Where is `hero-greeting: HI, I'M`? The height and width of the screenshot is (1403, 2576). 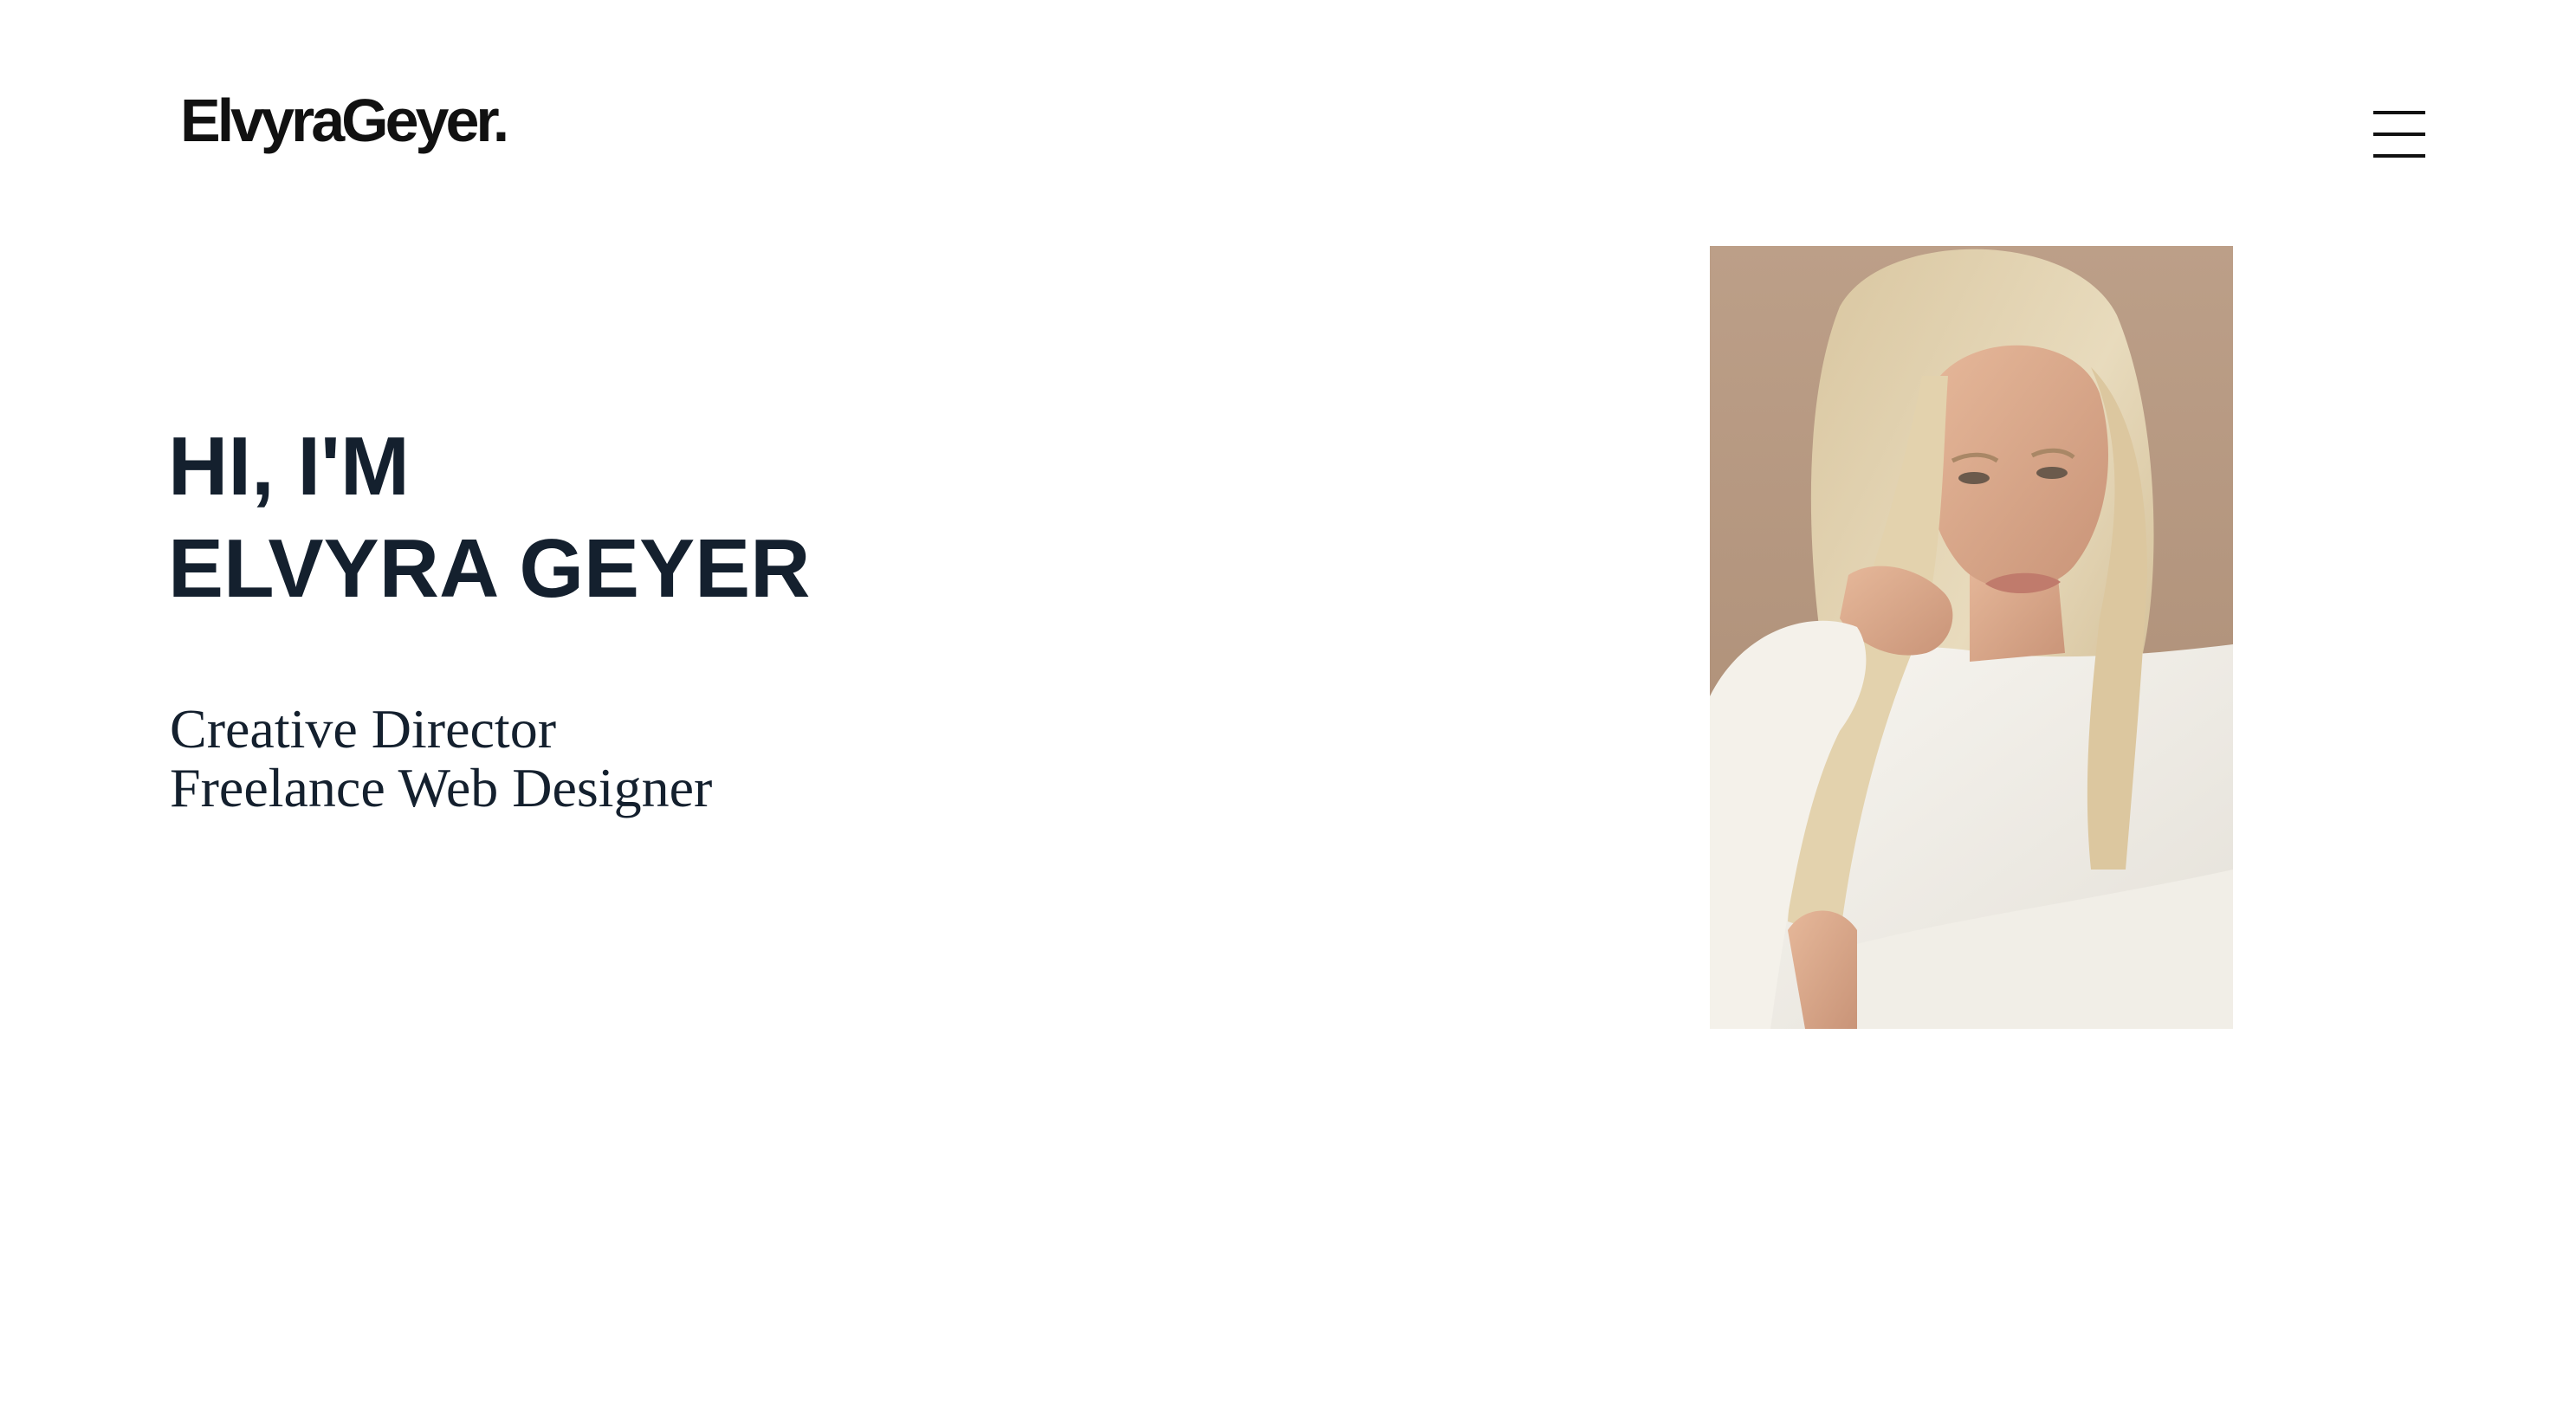
hero-greeting: HI, I'M is located at coordinates (289, 466).